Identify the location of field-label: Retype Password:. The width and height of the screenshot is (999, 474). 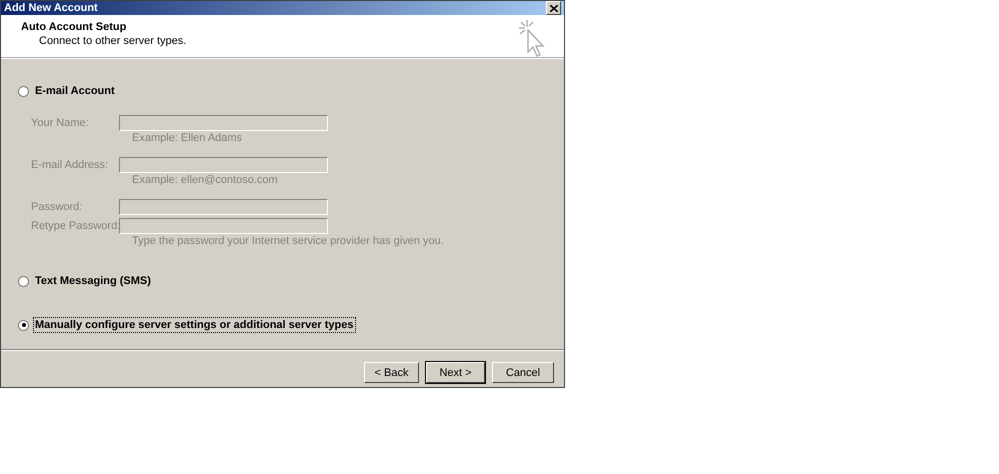
(75, 226).